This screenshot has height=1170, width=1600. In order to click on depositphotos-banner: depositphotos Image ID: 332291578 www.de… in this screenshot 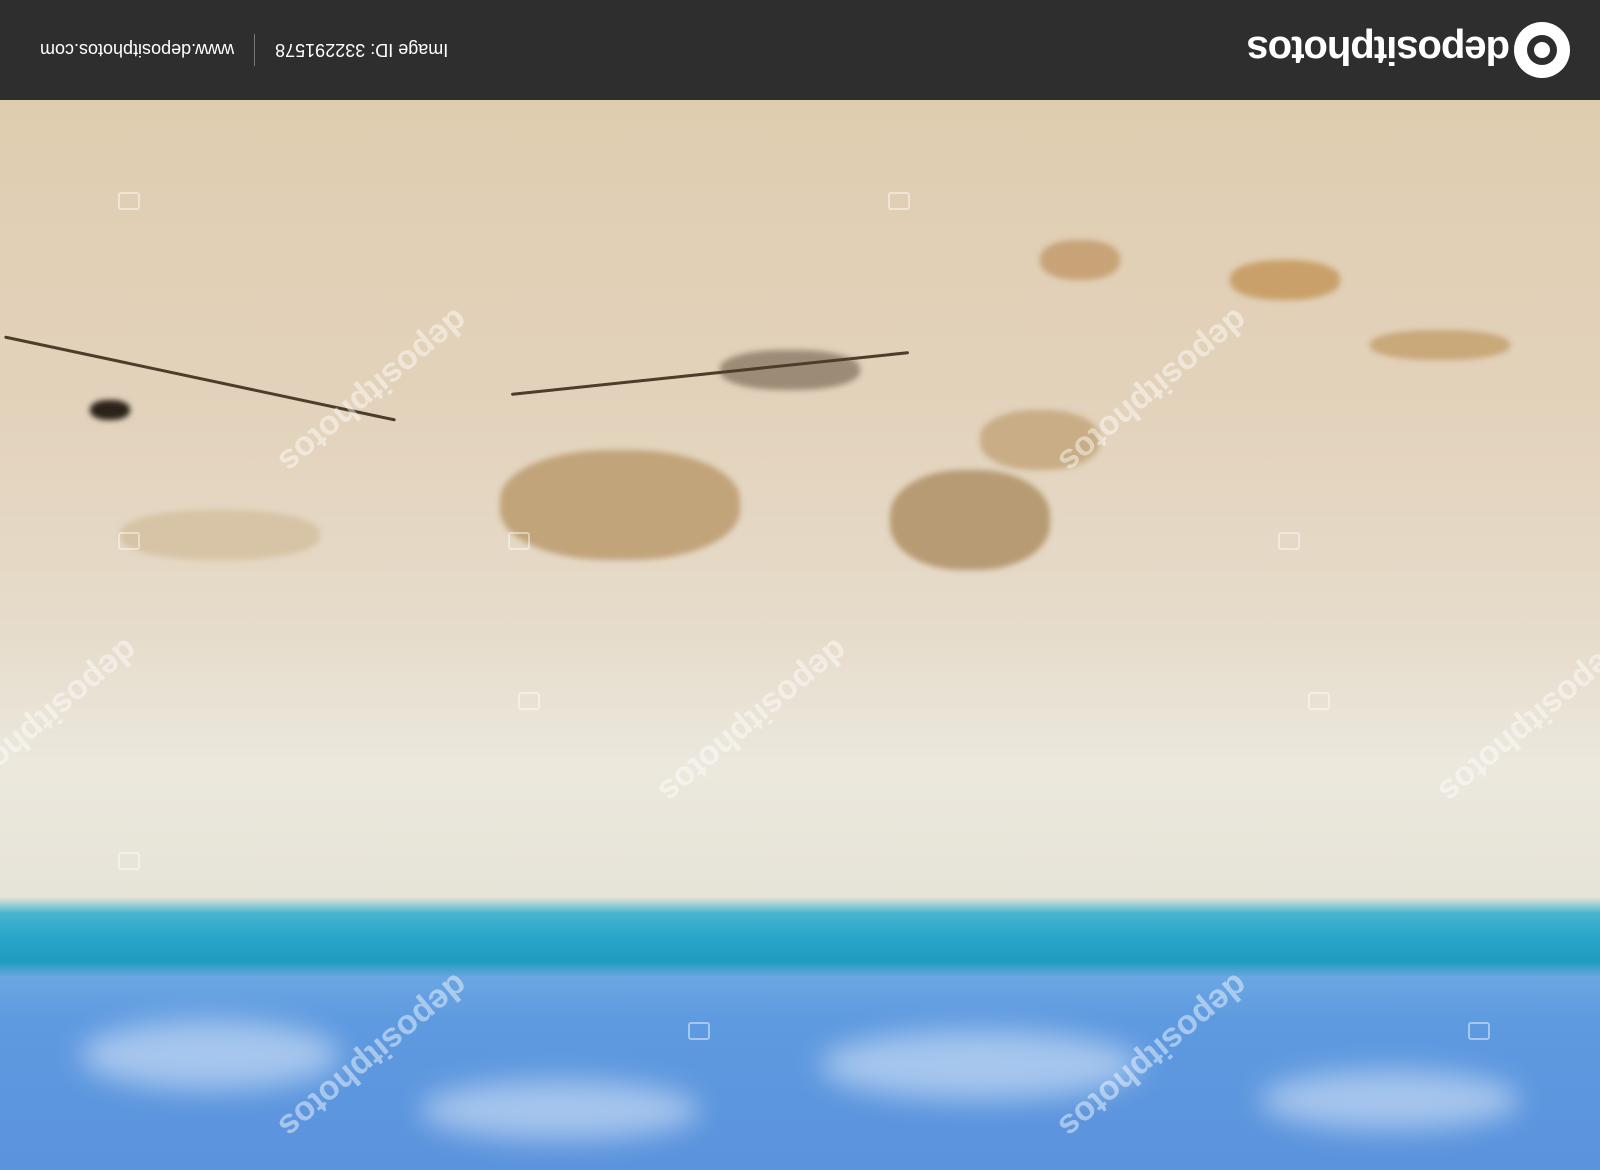, I will do `click(800, 50)`.